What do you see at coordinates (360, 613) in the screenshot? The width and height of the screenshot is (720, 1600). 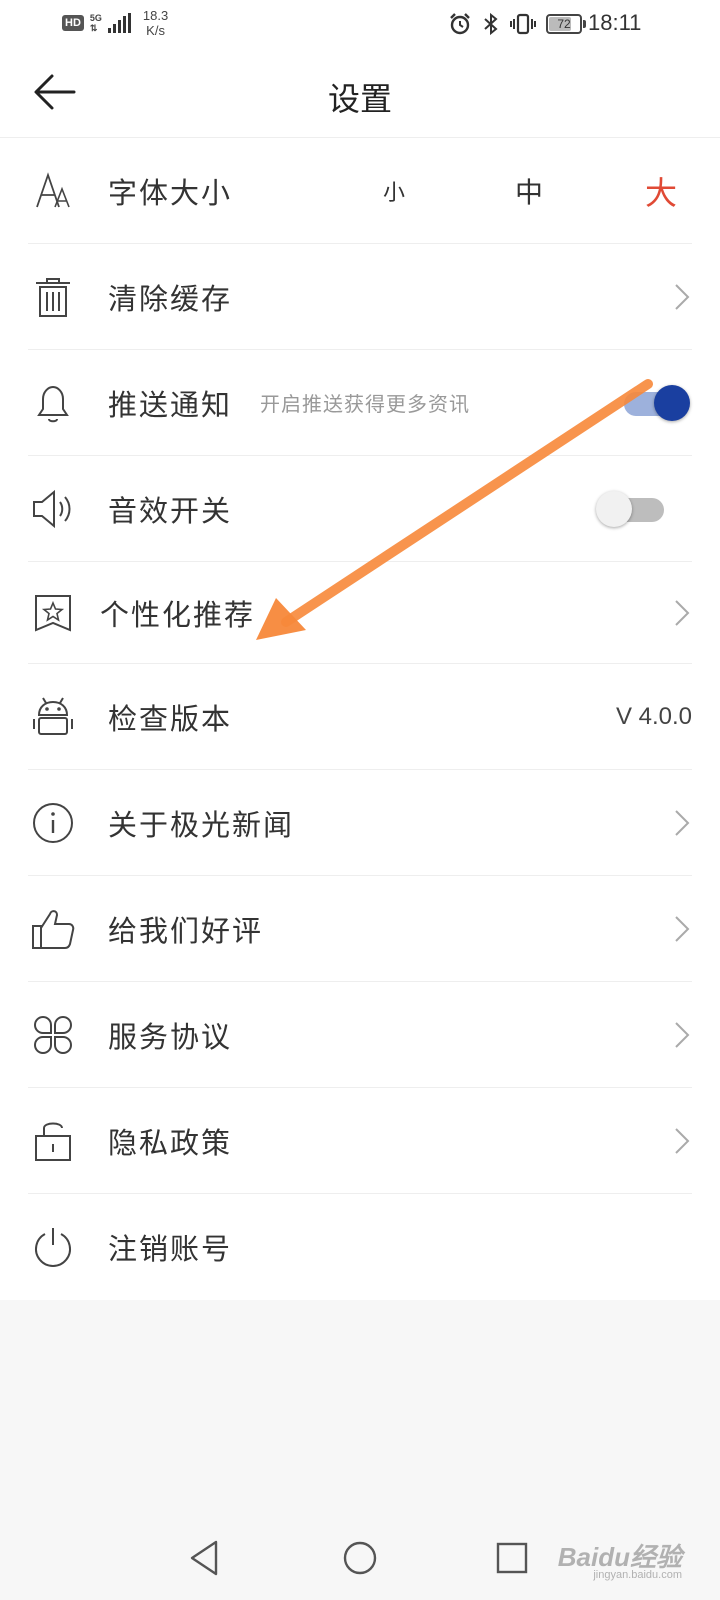 I see `setting-personalized: 个性化推荐` at bounding box center [360, 613].